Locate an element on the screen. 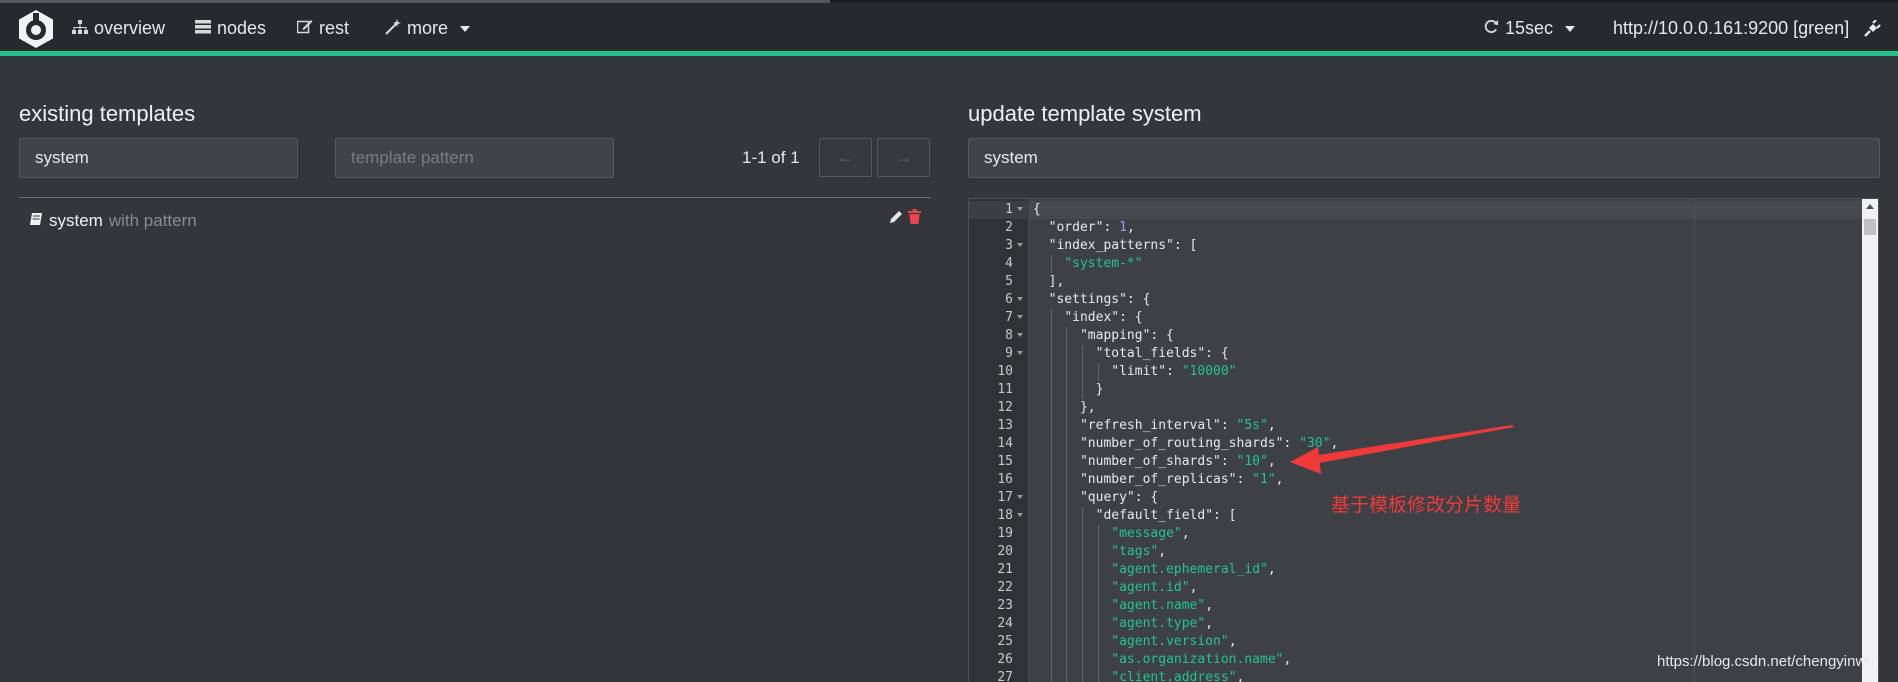  annotation-text: 基于模板修改分片数量 is located at coordinates (1426, 505).